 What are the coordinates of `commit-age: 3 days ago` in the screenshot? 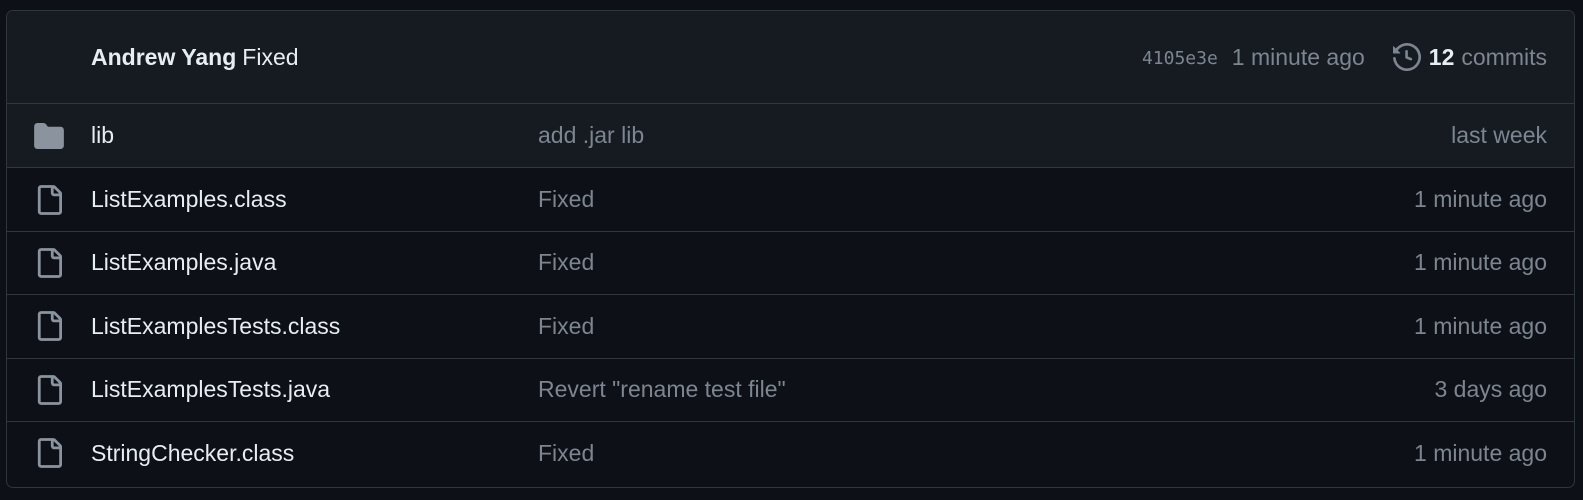 It's located at (1490, 389).